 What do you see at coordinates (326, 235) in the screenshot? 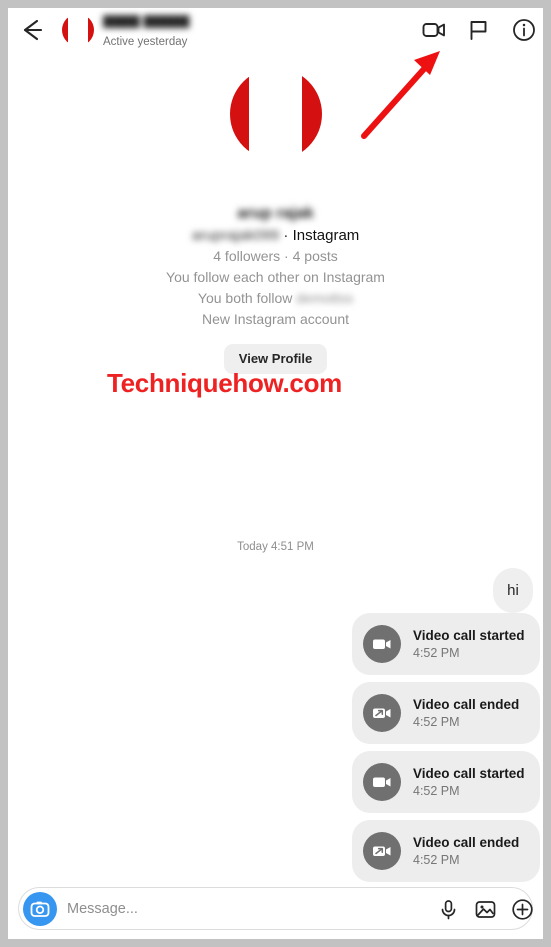
I see `profile-platform: Instagram` at bounding box center [326, 235].